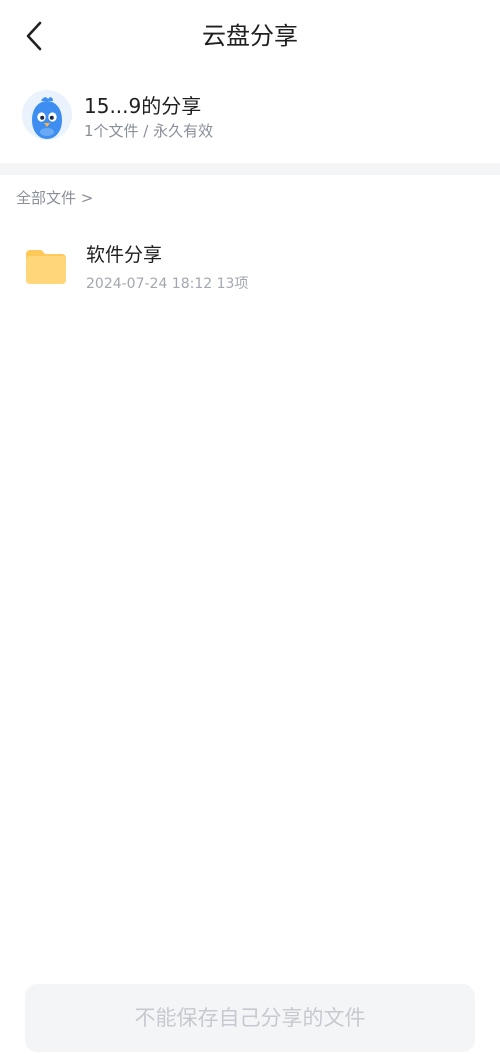 The width and height of the screenshot is (500, 1054). Describe the element at coordinates (250, 169) in the screenshot. I see `section-divider` at that location.